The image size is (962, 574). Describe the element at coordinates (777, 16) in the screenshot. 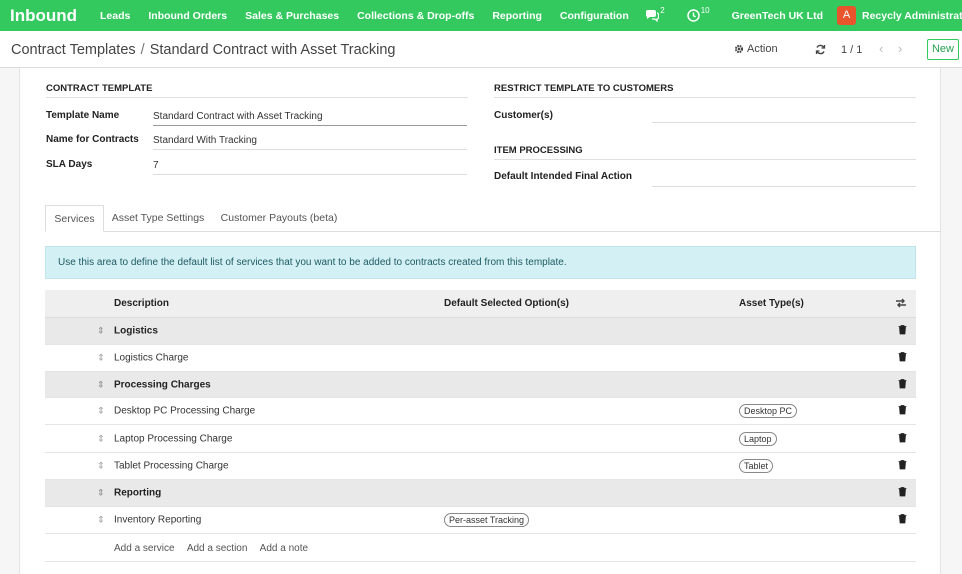

I see `company-switcher: GreenTech UK Ltd` at that location.